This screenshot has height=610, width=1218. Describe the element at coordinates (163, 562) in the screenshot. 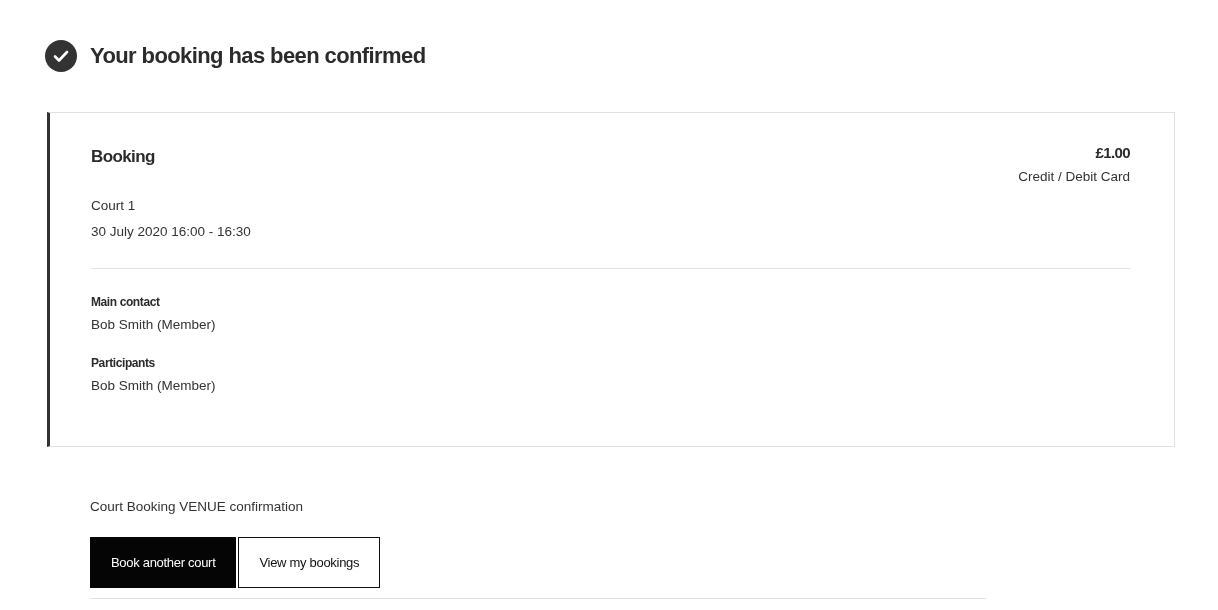

I see `book-again-button: Book another court` at that location.